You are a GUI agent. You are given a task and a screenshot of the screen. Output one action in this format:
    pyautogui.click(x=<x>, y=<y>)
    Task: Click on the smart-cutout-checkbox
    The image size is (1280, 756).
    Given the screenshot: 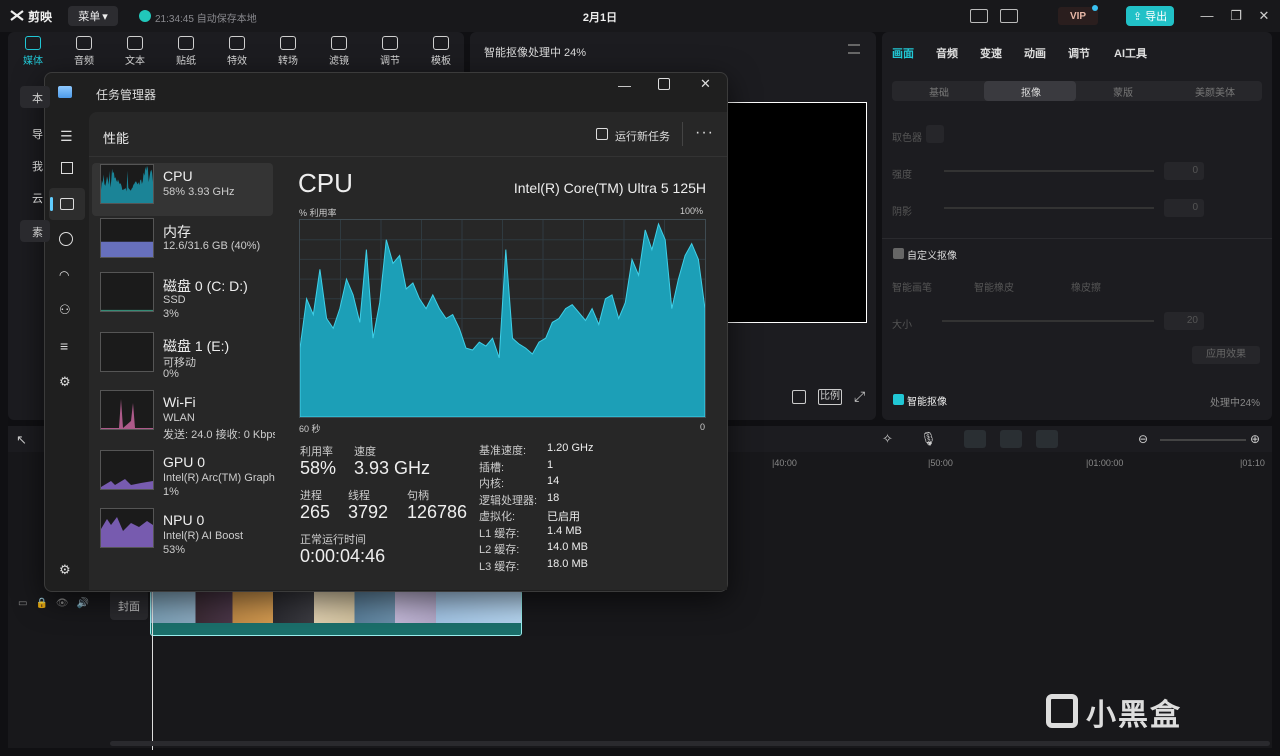 What is the action you would take?
    pyautogui.click(x=898, y=399)
    